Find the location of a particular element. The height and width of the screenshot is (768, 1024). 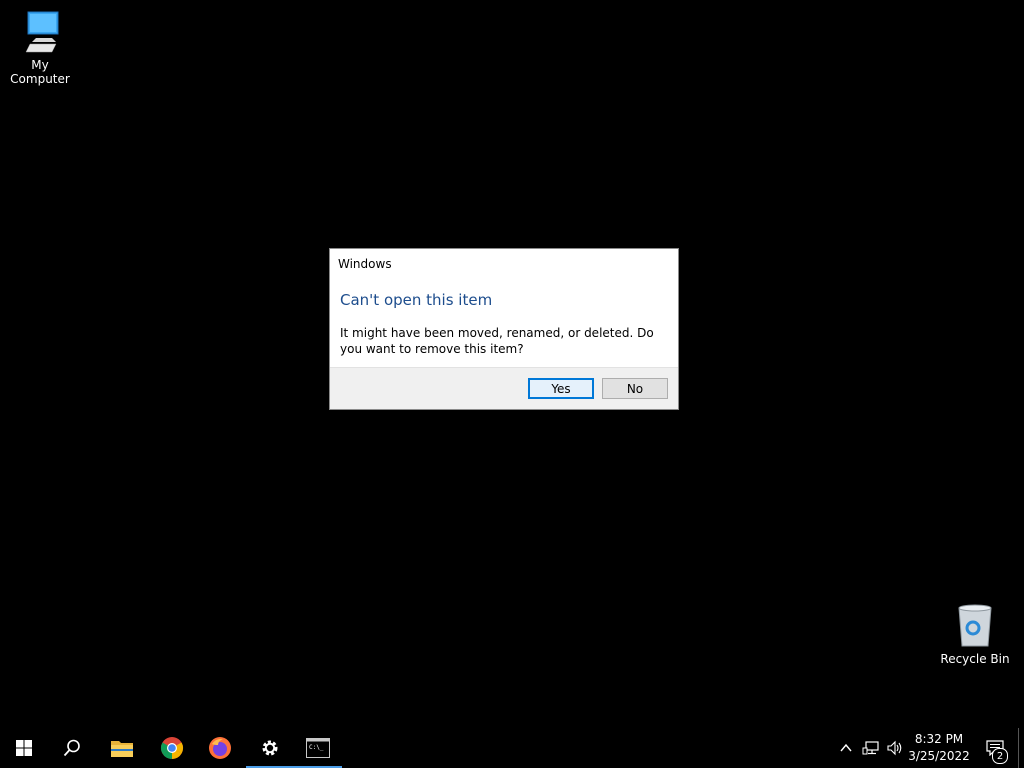

search-button is located at coordinates (72, 748).